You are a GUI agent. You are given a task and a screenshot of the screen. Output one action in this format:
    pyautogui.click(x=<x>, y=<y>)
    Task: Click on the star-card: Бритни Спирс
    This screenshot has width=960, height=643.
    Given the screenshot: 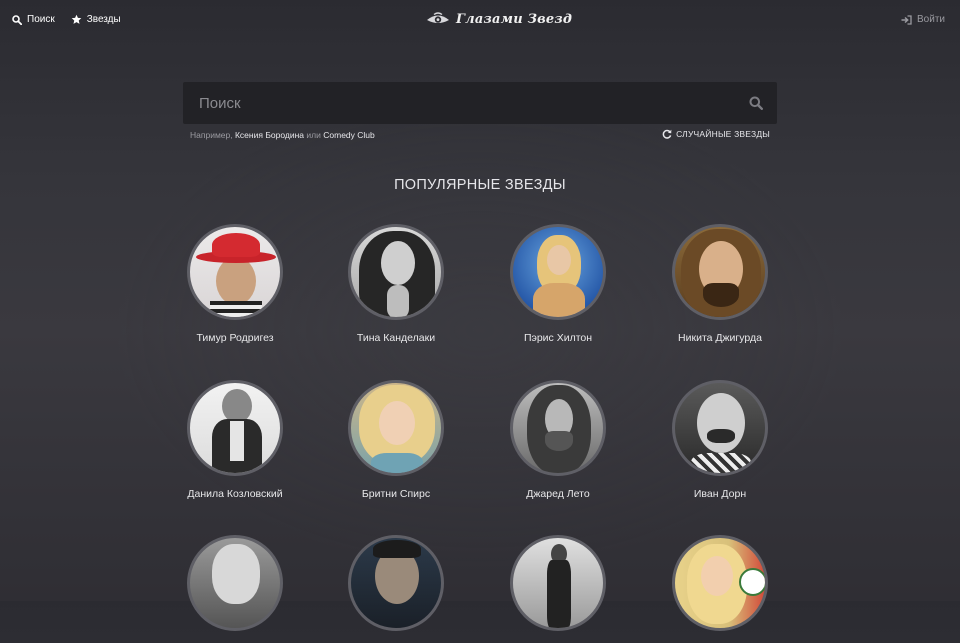 What is the action you would take?
    pyautogui.click(x=396, y=440)
    